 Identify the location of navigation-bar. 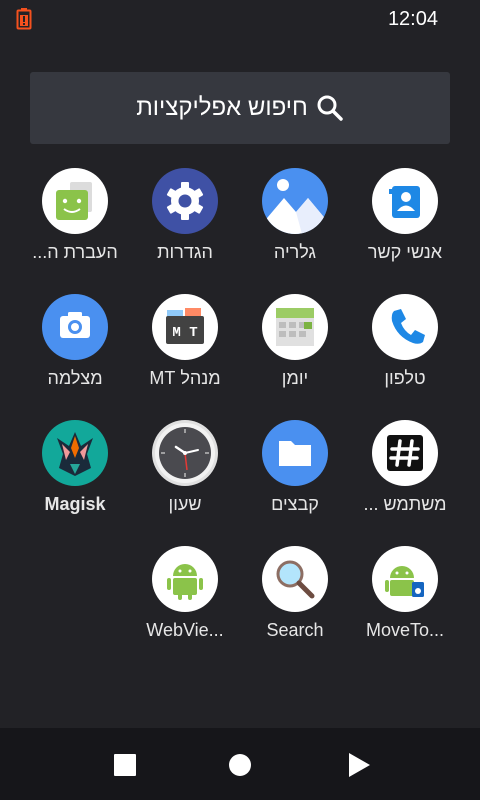
(240, 764).